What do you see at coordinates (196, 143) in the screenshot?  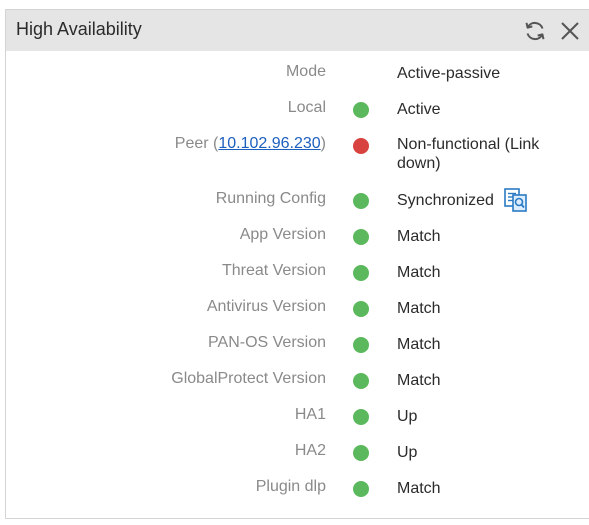 I see `peer-label-prefix: Peer (` at bounding box center [196, 143].